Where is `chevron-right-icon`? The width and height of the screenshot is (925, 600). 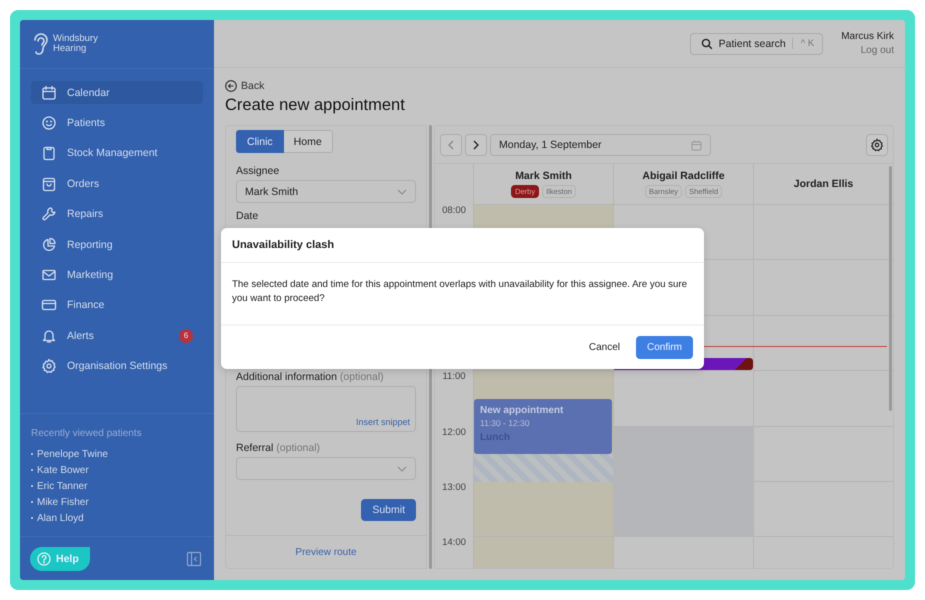
chevron-right-icon is located at coordinates (476, 145).